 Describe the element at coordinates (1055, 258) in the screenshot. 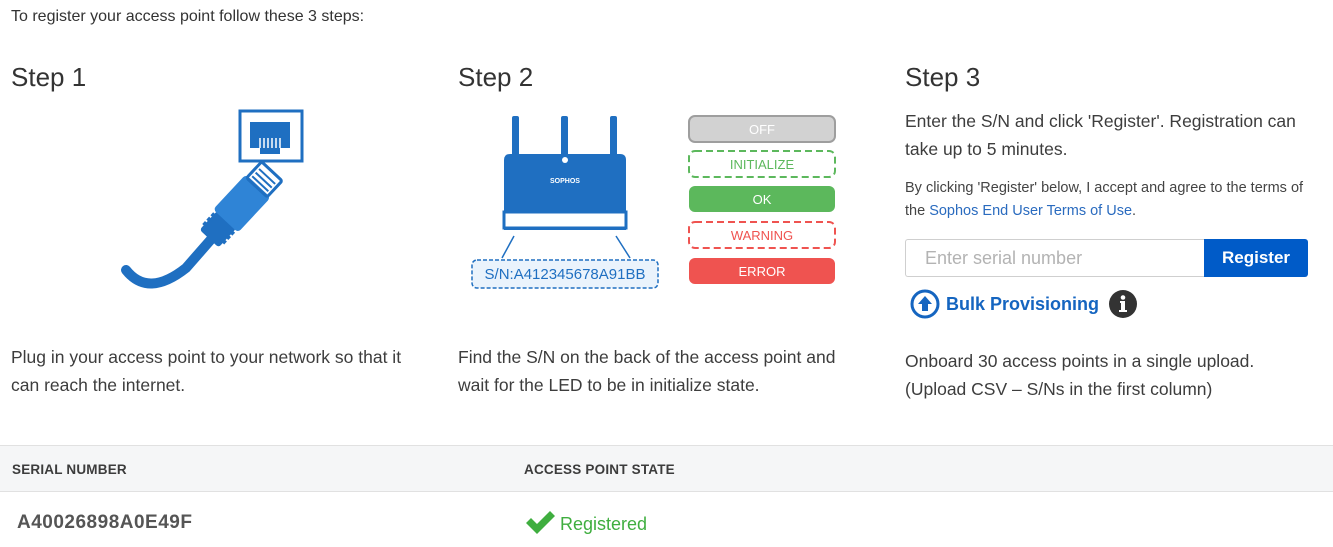

I see `serial-number-input` at that location.